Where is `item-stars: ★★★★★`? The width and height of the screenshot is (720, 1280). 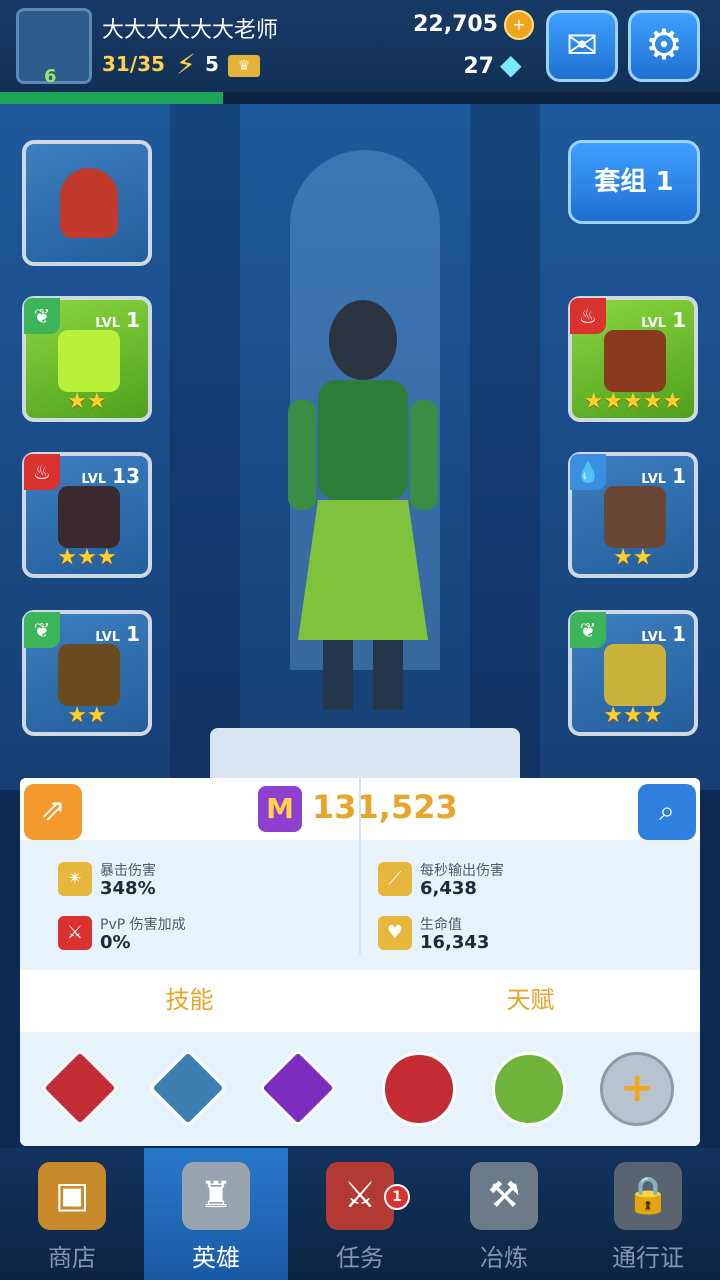
item-stars: ★★★★★ is located at coordinates (633, 401).